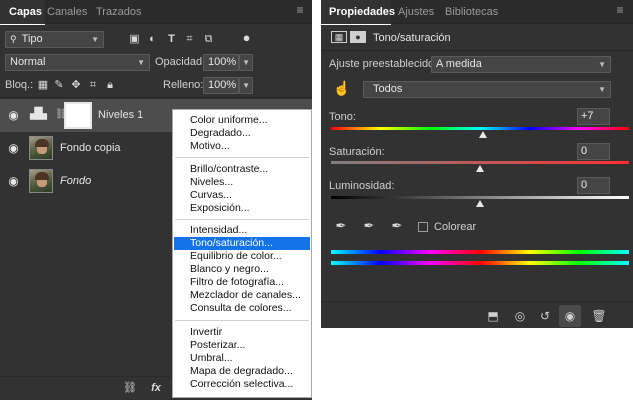 The height and width of the screenshot is (400, 633). I want to click on view-previous-state-icon: ◎, so click(520, 316).